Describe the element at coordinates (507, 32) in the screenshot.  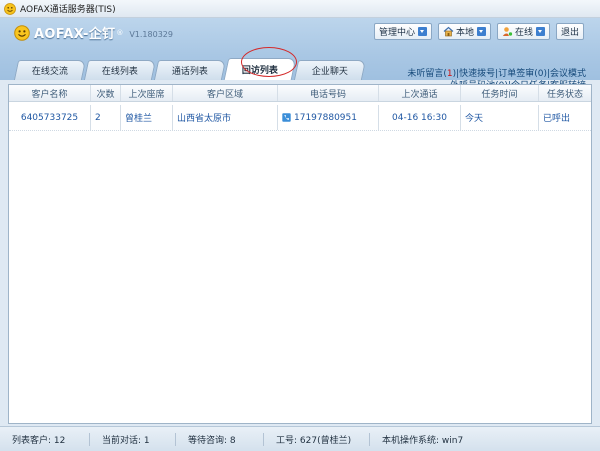
I see `user-status-icon` at that location.